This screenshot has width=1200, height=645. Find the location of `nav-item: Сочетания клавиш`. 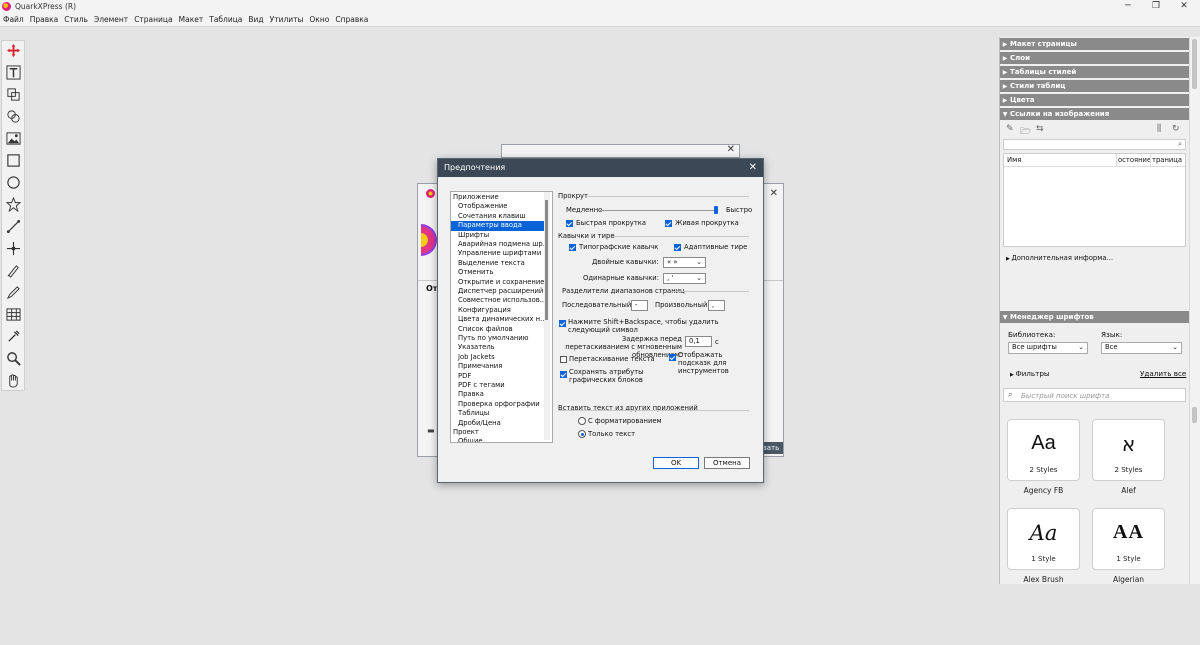

nav-item: Сочетания клавиш is located at coordinates (500, 216).